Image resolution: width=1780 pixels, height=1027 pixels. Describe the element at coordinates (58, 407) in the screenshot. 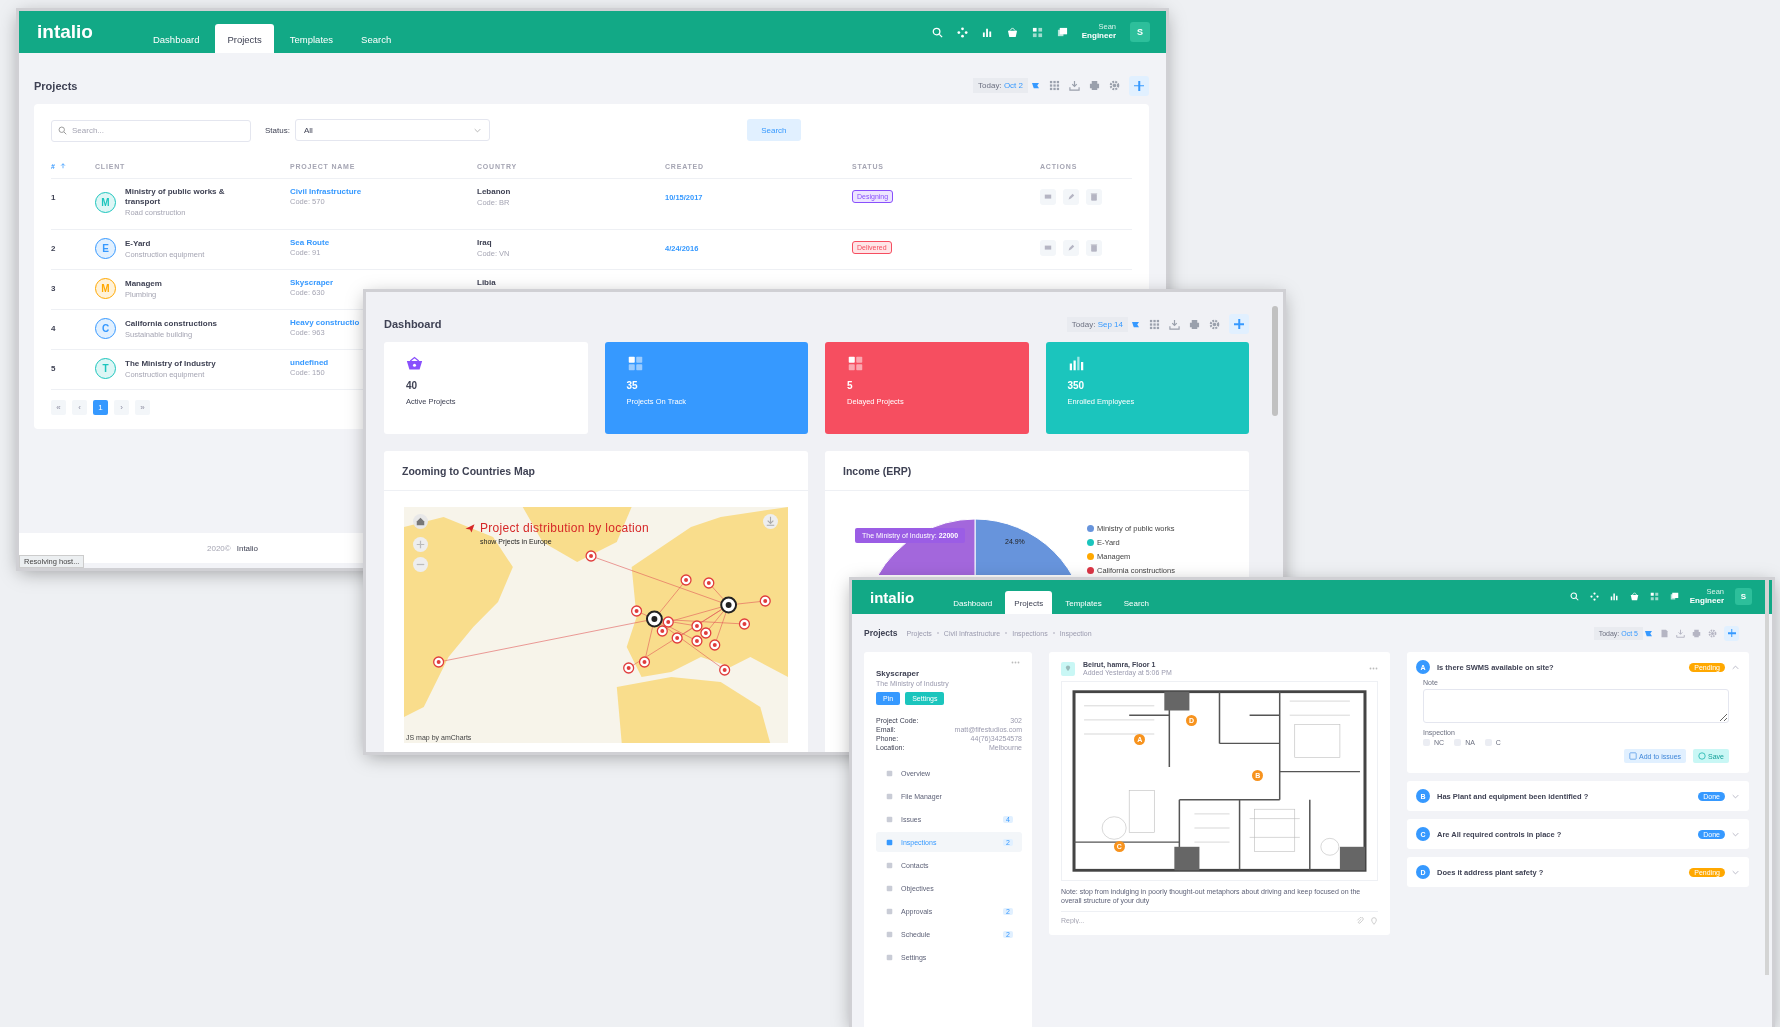

I see `page-button: «` at that location.